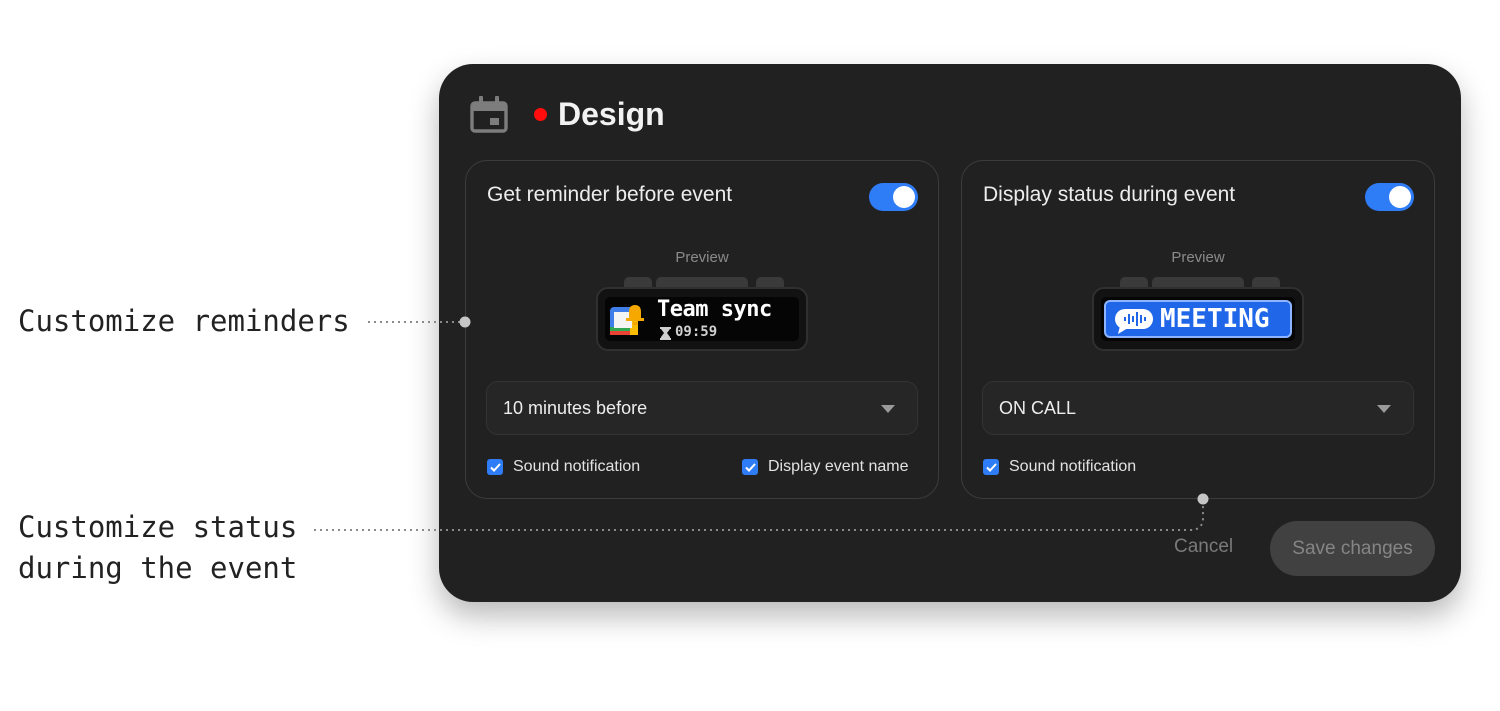 This screenshot has height=711, width=1500. I want to click on annotation-status-line-1: Customize status, so click(158, 527).